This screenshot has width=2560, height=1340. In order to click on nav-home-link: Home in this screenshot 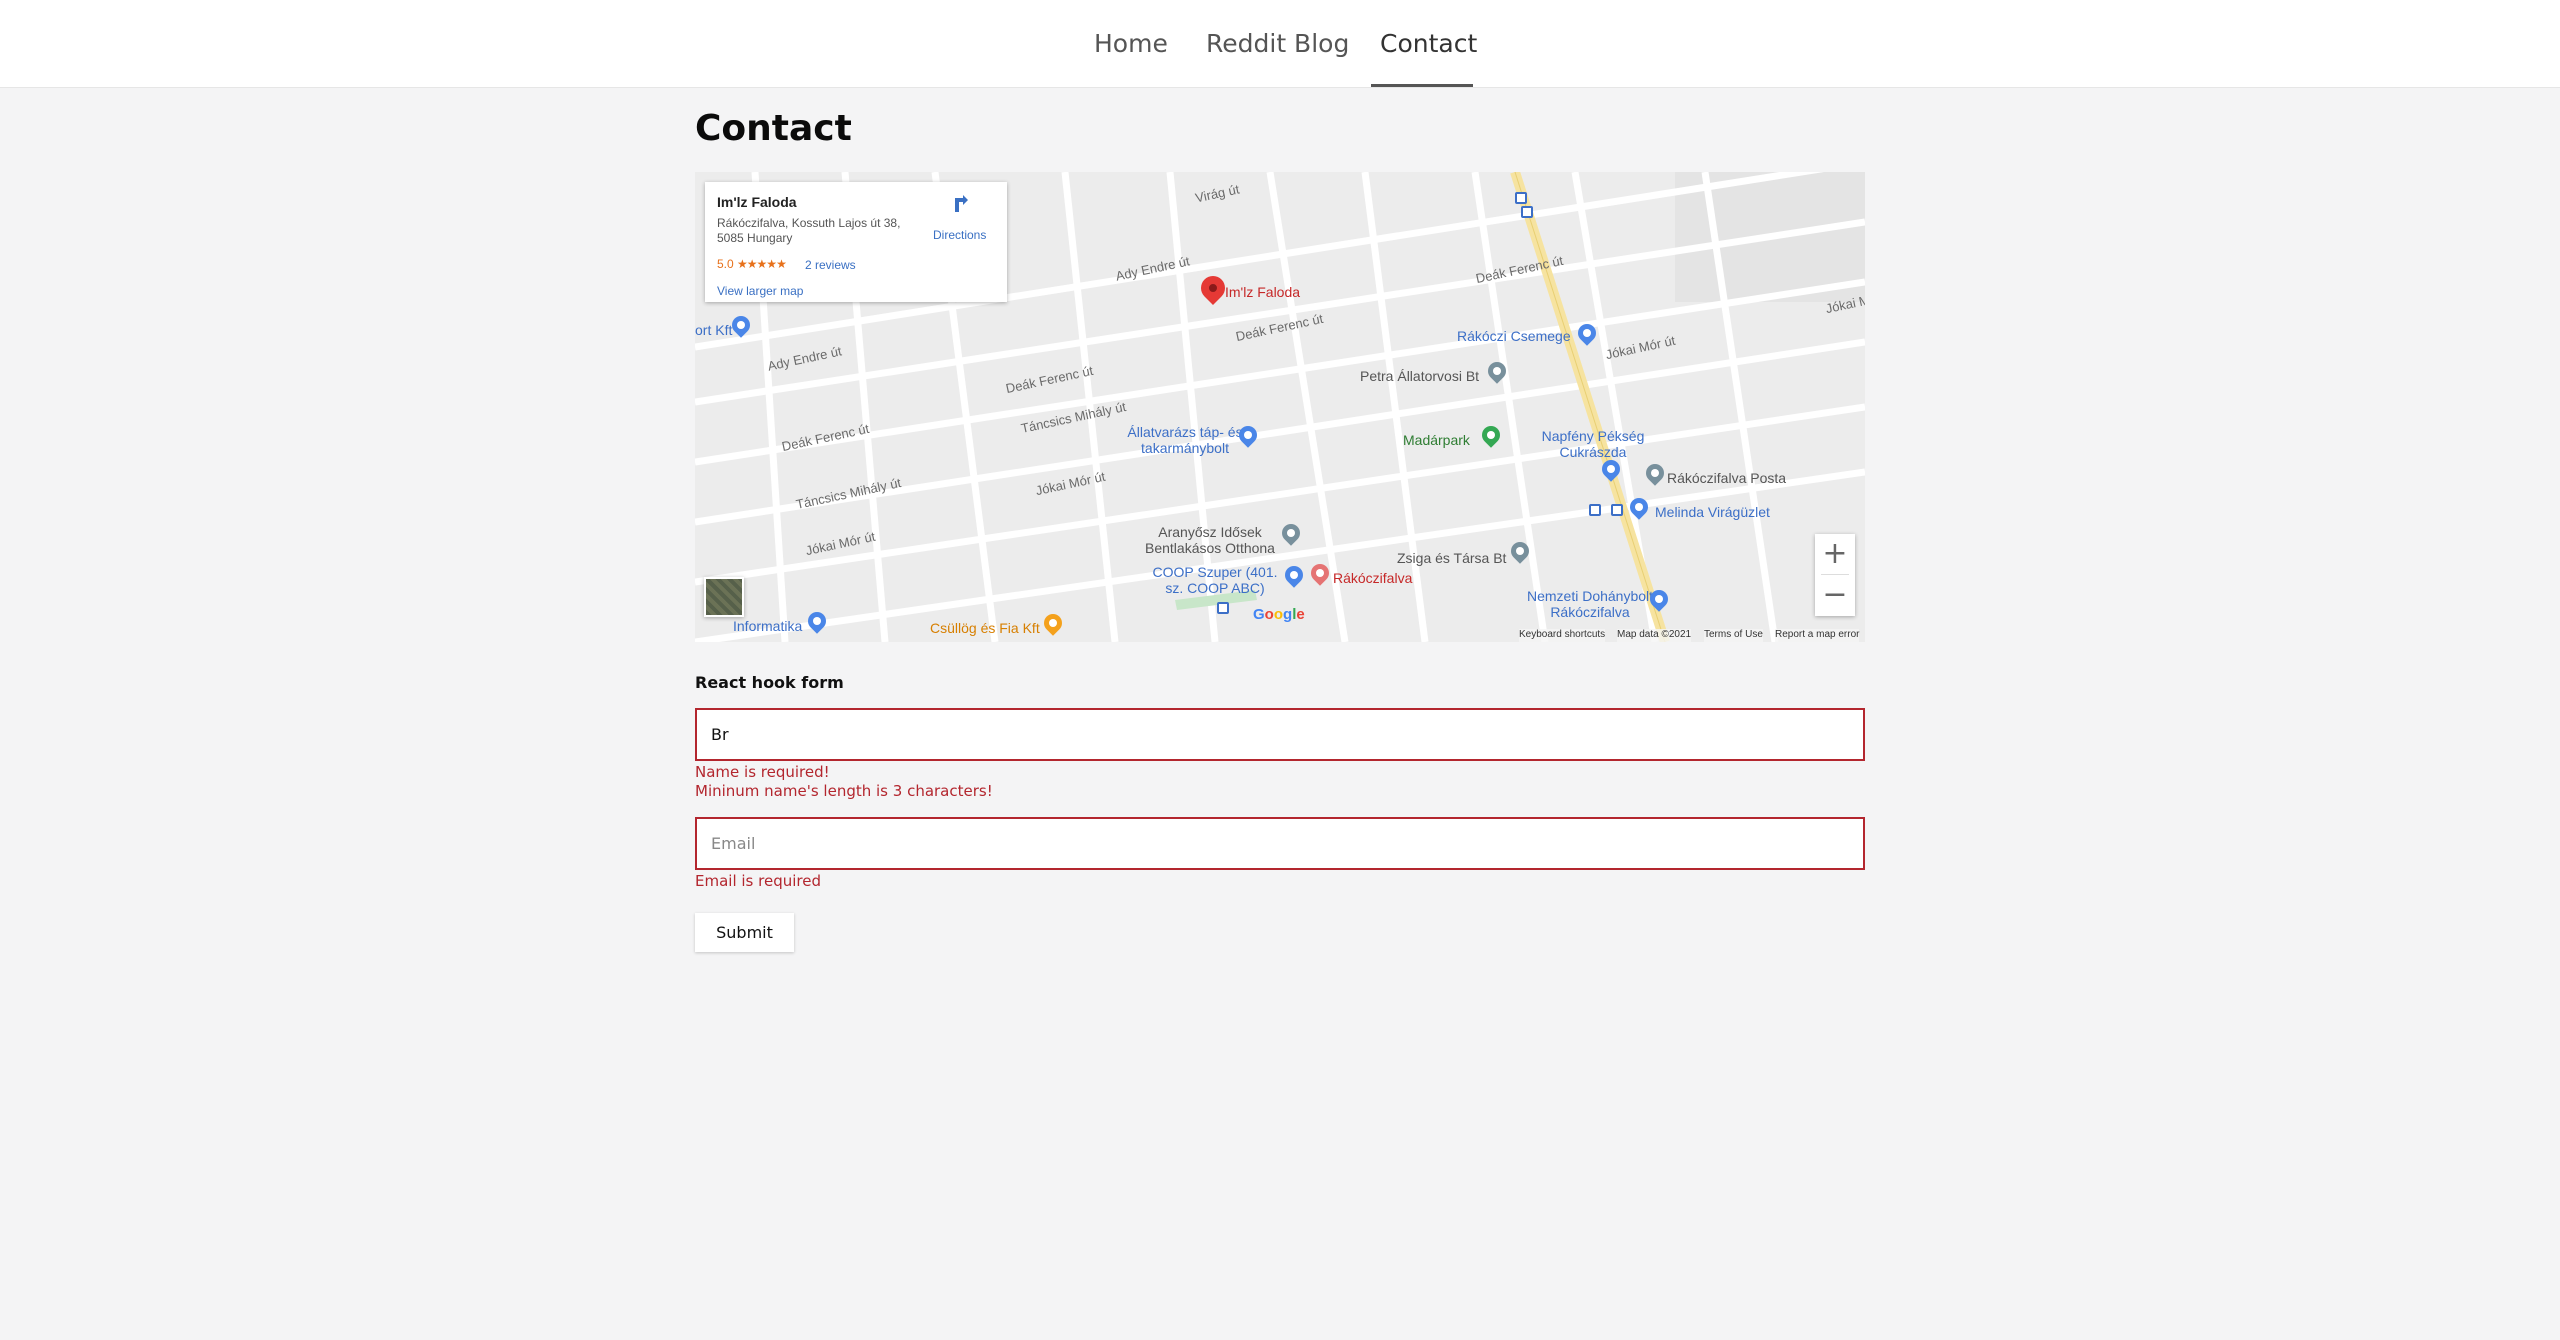, I will do `click(1131, 44)`.